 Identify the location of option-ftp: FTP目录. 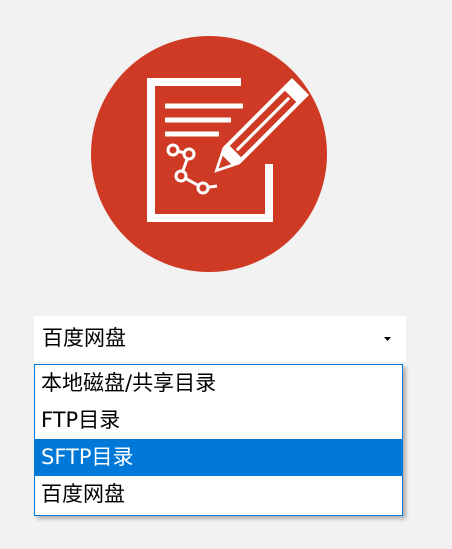
(218, 420).